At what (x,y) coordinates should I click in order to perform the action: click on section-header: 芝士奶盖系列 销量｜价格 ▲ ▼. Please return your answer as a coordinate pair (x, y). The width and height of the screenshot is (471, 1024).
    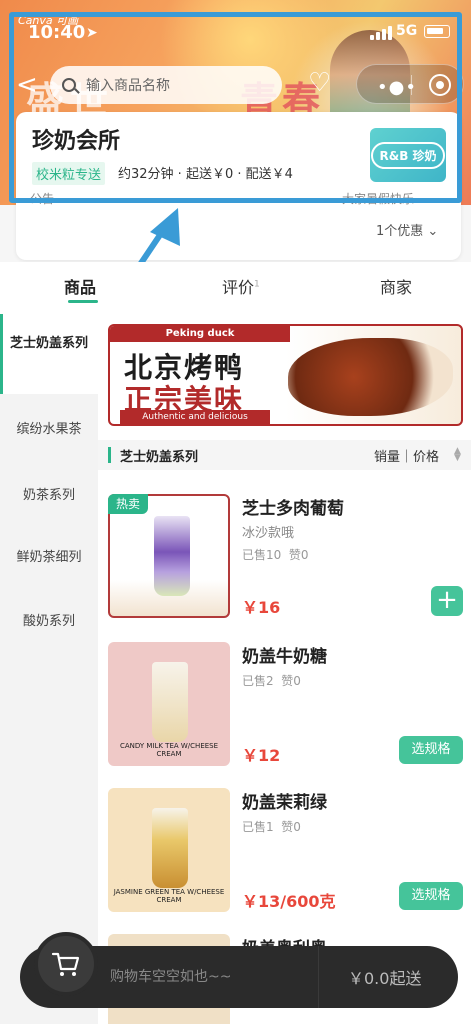
    Looking at the image, I should click on (284, 455).